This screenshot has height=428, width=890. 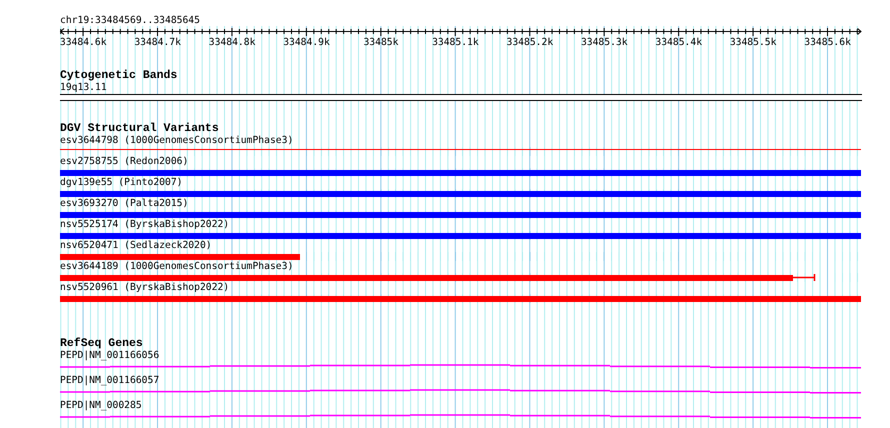 What do you see at coordinates (604, 42) in the screenshot?
I see `tick-label: 33485.3k` at bounding box center [604, 42].